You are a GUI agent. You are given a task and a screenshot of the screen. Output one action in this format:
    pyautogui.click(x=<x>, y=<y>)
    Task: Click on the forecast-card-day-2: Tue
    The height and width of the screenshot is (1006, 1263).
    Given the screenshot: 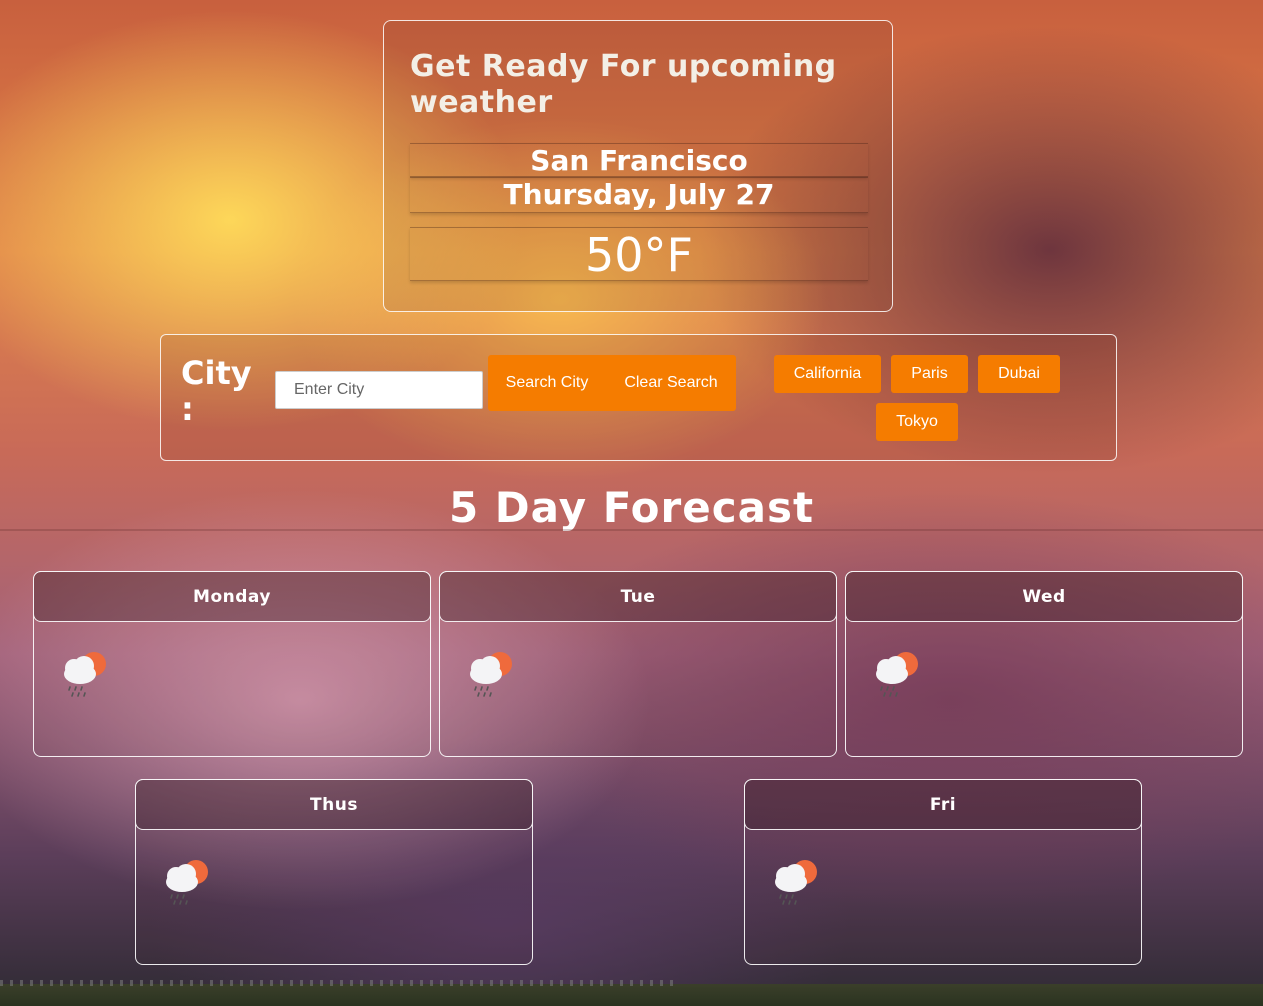 What is the action you would take?
    pyautogui.click(x=638, y=664)
    